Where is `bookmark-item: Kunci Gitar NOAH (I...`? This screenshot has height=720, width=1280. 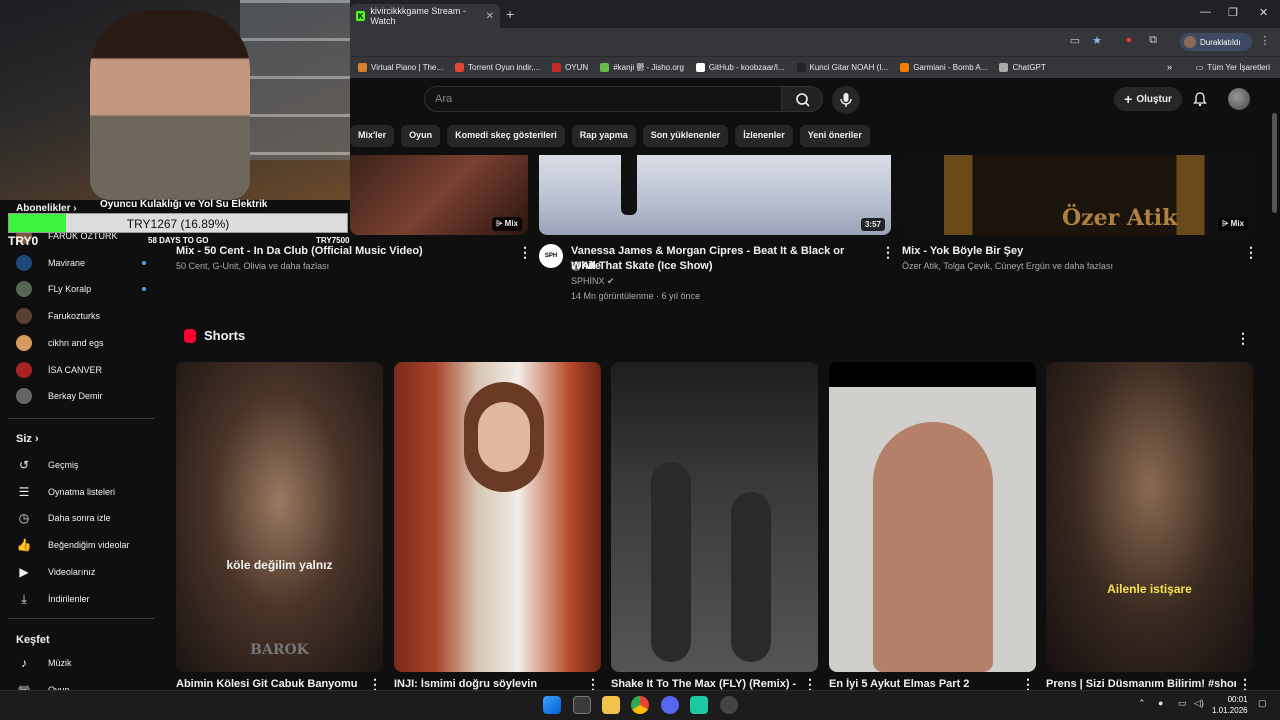 bookmark-item: Kunci Gitar NOAH (I... is located at coordinates (842, 67).